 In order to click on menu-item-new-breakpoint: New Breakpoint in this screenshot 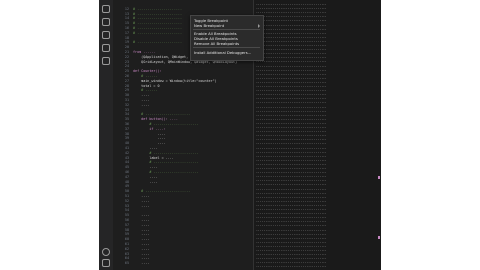, I will do `click(209, 25)`.